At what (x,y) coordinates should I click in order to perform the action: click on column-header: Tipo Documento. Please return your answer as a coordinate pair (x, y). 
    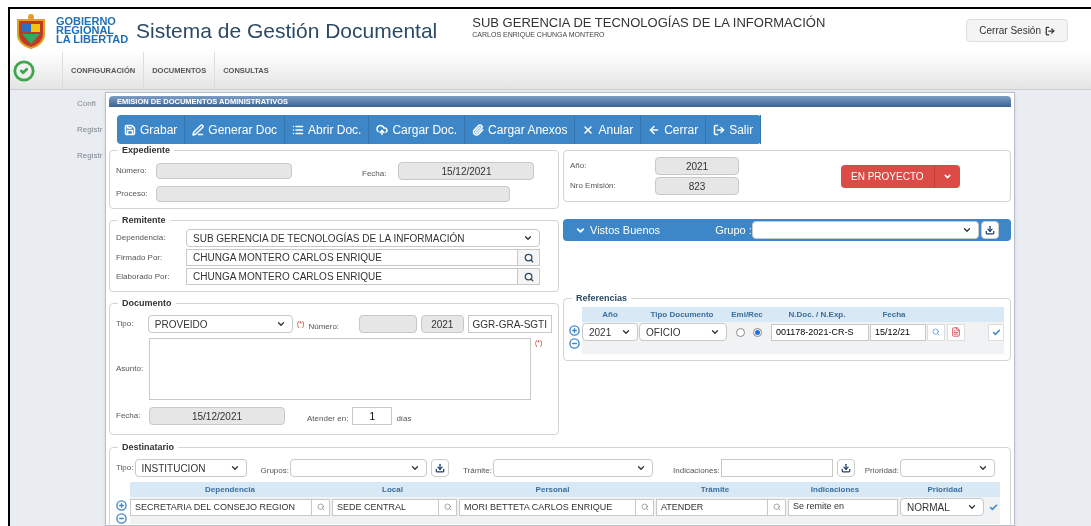
    Looking at the image, I should click on (682, 314).